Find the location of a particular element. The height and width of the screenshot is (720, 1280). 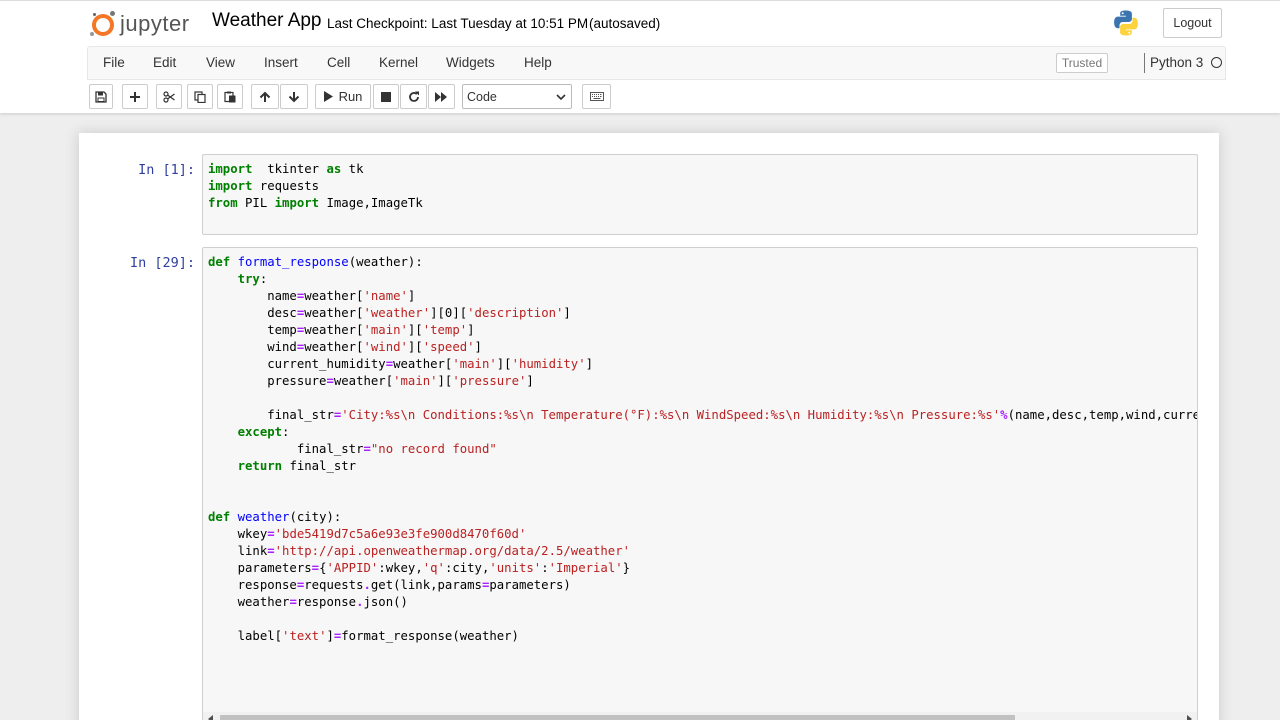

code-token: parameters is located at coordinates (260, 568).